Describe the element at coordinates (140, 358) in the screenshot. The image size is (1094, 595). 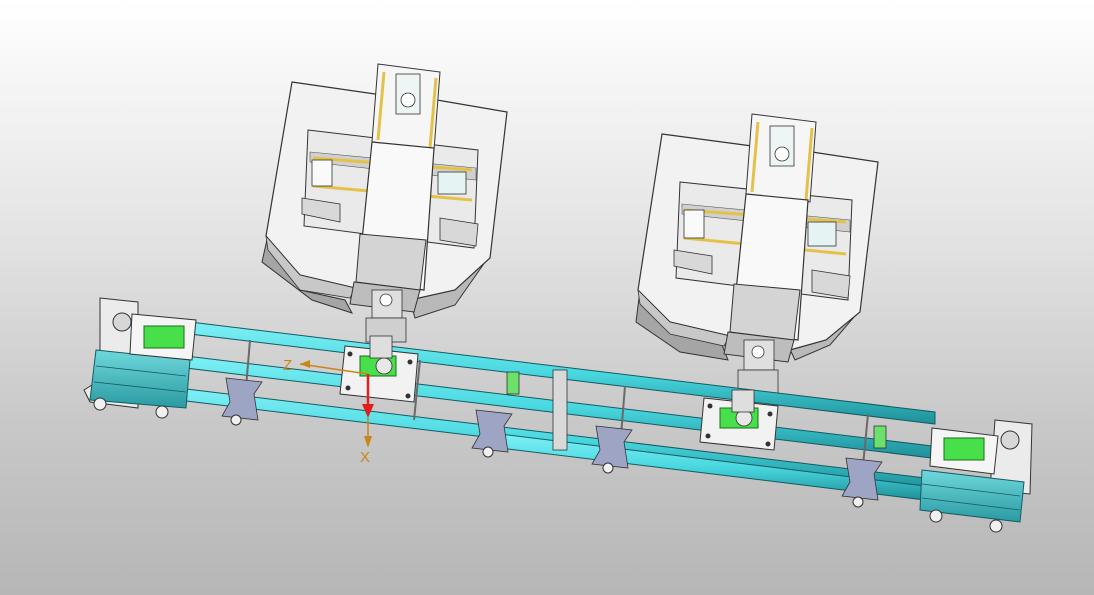
I see `end-housing-left` at that location.